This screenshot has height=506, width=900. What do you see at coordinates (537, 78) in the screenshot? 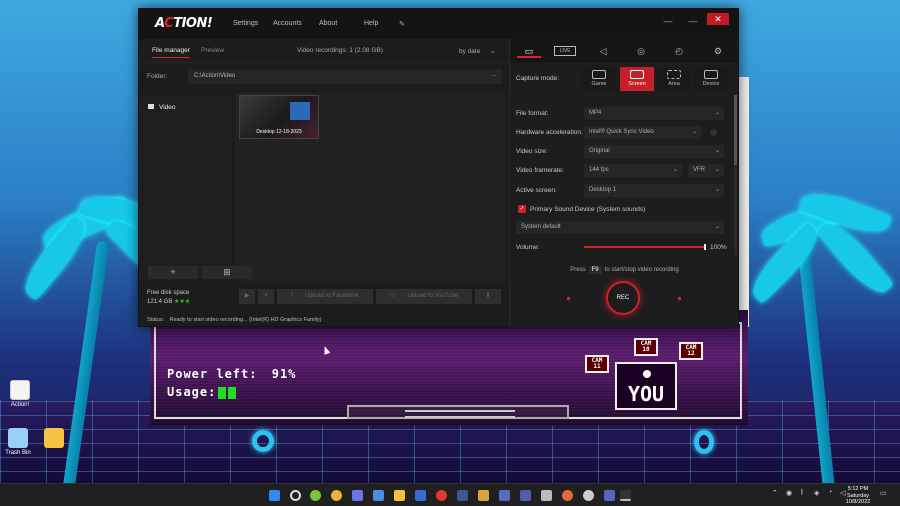
I see `capture-mode-label: Capture mode:` at bounding box center [537, 78].